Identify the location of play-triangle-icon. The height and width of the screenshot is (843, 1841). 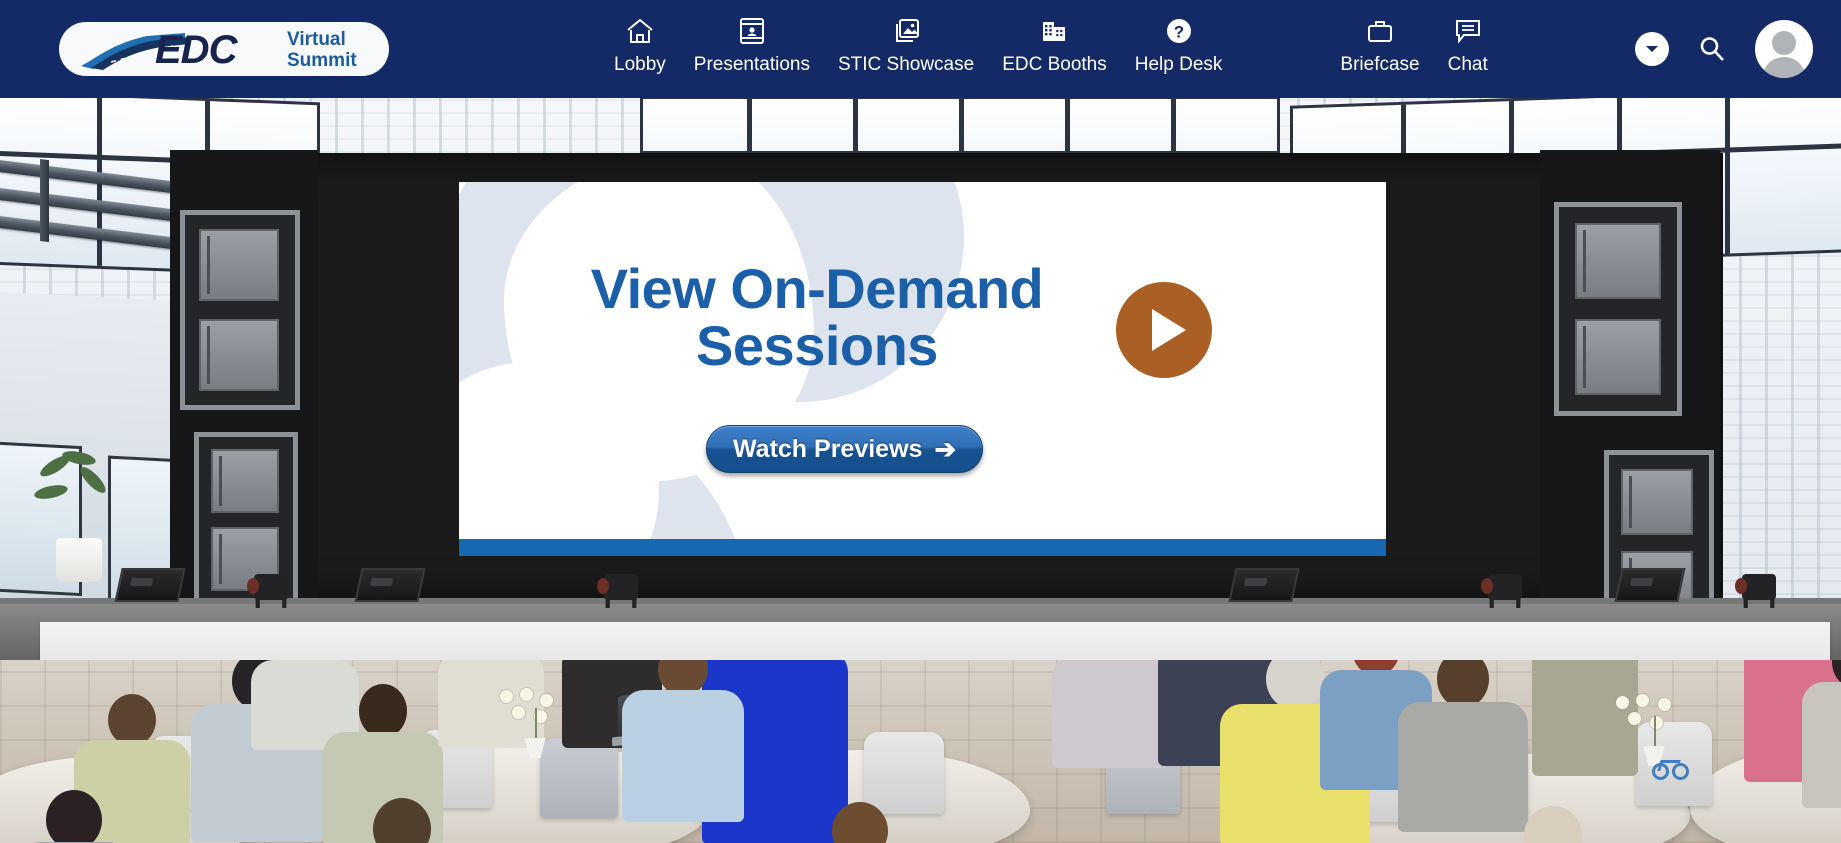
(1169, 330).